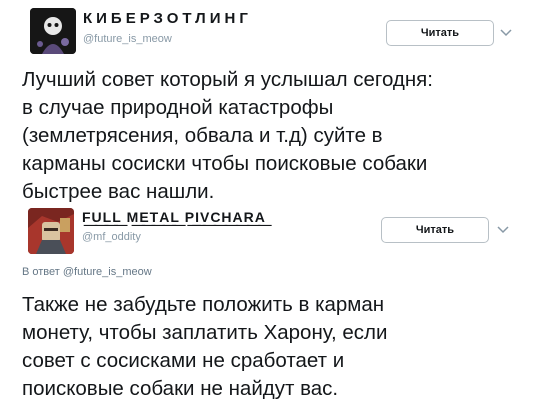 This screenshot has height=411, width=540. Describe the element at coordinates (87, 272) in the screenshot. I see `reply-to-label: В ответ @future_is_meow` at that location.